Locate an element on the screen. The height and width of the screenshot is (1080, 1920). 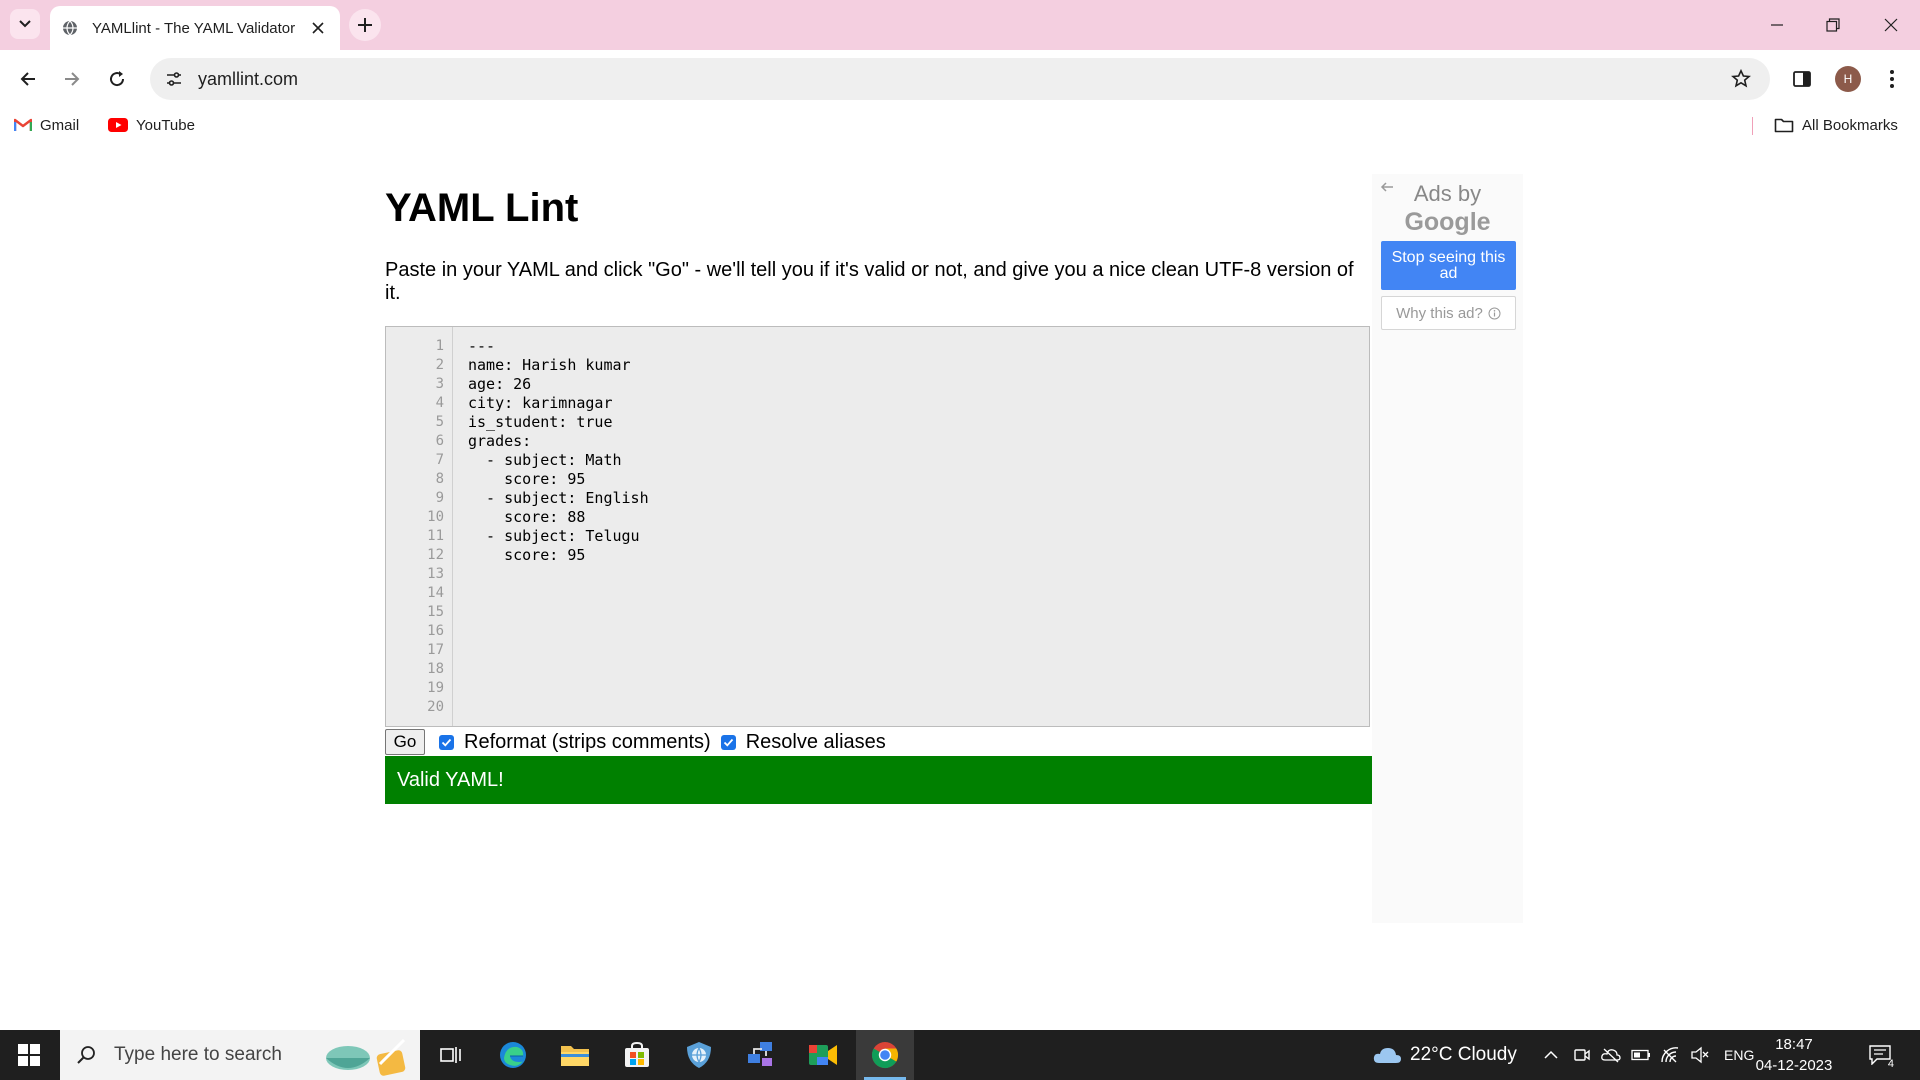
restore-icon is located at coordinates (1833, 25).